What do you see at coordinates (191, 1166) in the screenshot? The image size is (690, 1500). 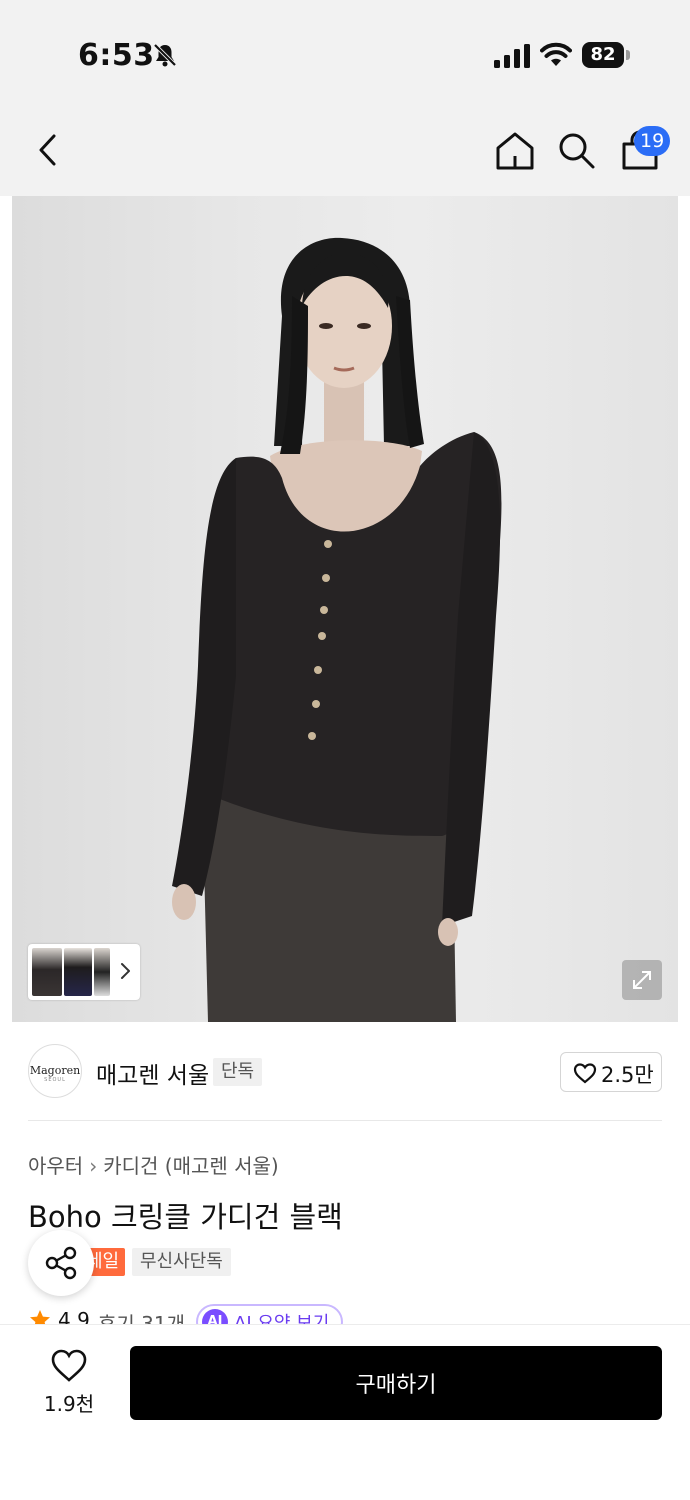 I see `breadcrumb-subcategory: 카디건 (매고렌 서울)` at bounding box center [191, 1166].